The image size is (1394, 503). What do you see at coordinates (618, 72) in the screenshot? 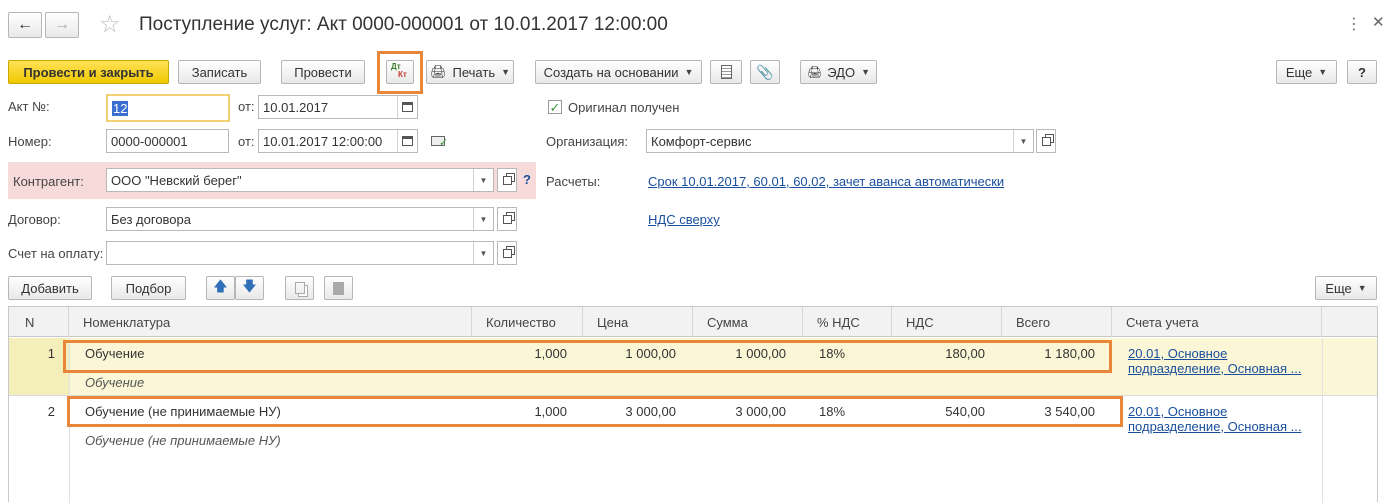
I see `create-based-button: Создать на основании ▼` at bounding box center [618, 72].